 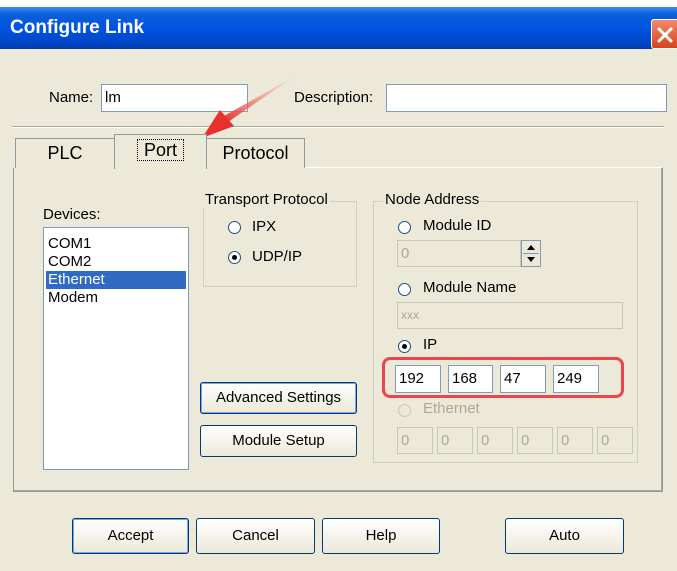 I want to click on transport-protocol-group, so click(x=280, y=244).